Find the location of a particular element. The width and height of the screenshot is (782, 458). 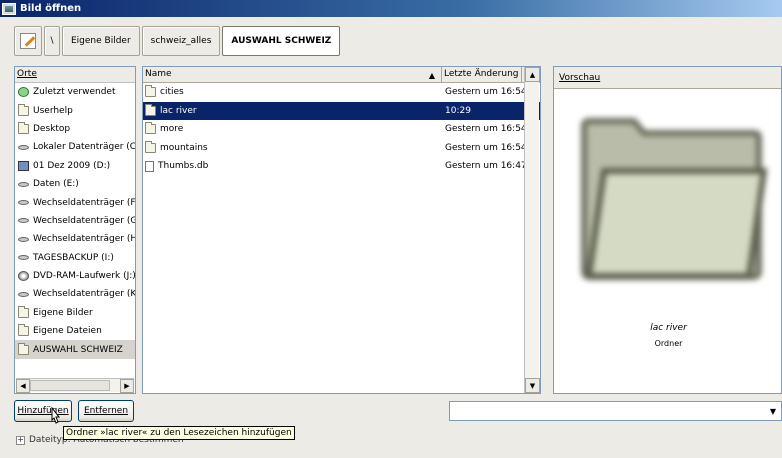

place-item-drive-c: Lokaler Datenträger (C:) is located at coordinates (75, 147).